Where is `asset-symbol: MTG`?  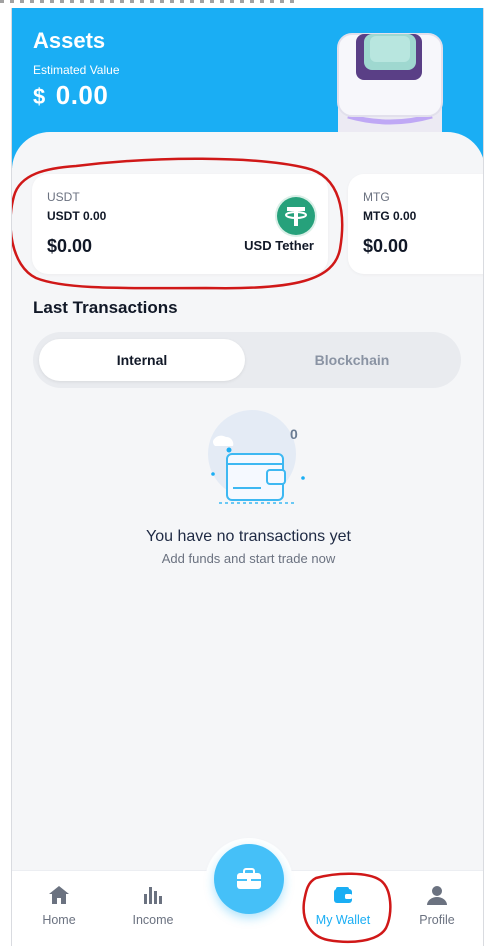 asset-symbol: MTG is located at coordinates (376, 197).